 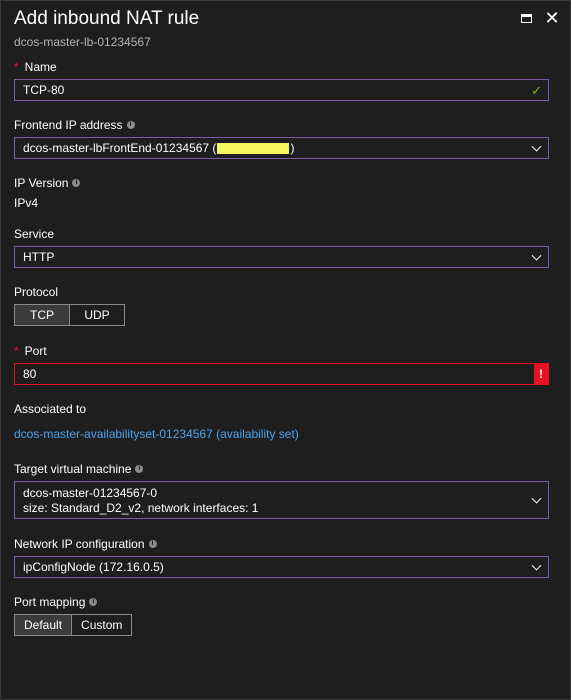 I want to click on protocol-label: Protocol, so click(x=36, y=292).